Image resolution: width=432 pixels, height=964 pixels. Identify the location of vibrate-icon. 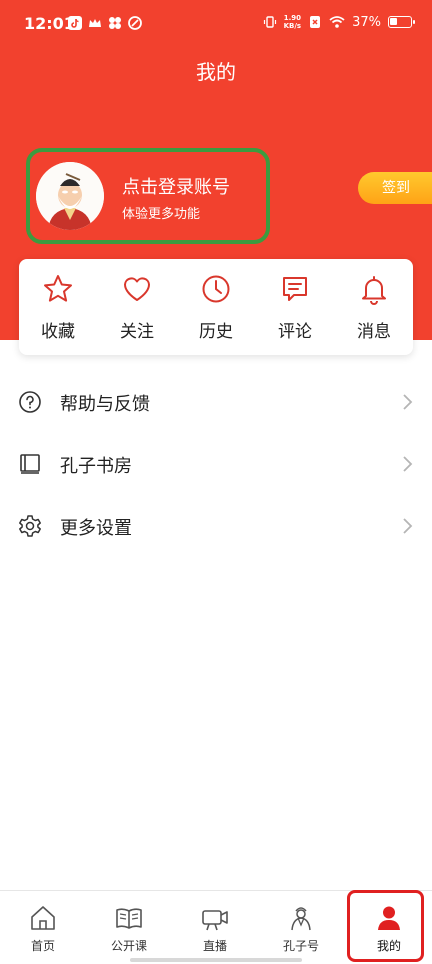
(269, 22).